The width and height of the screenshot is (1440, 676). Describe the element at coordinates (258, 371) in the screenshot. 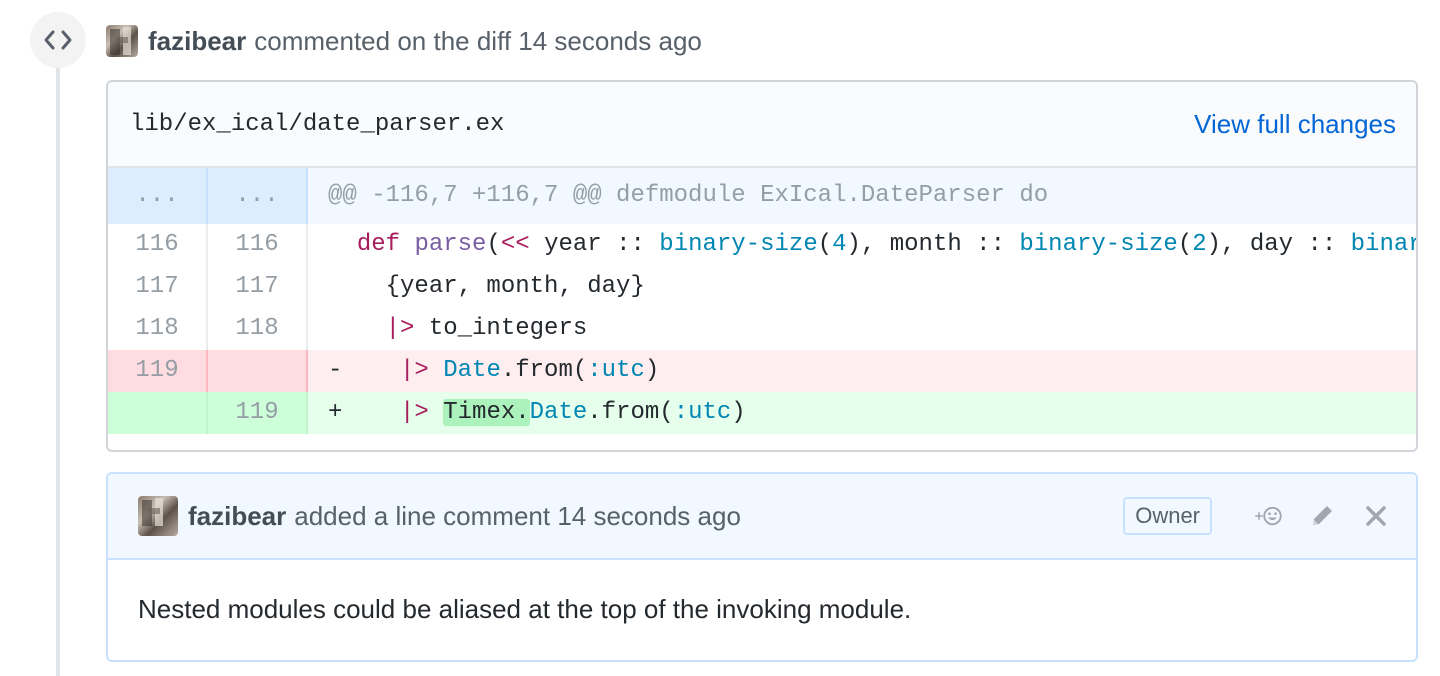

I see `new-line-number` at that location.